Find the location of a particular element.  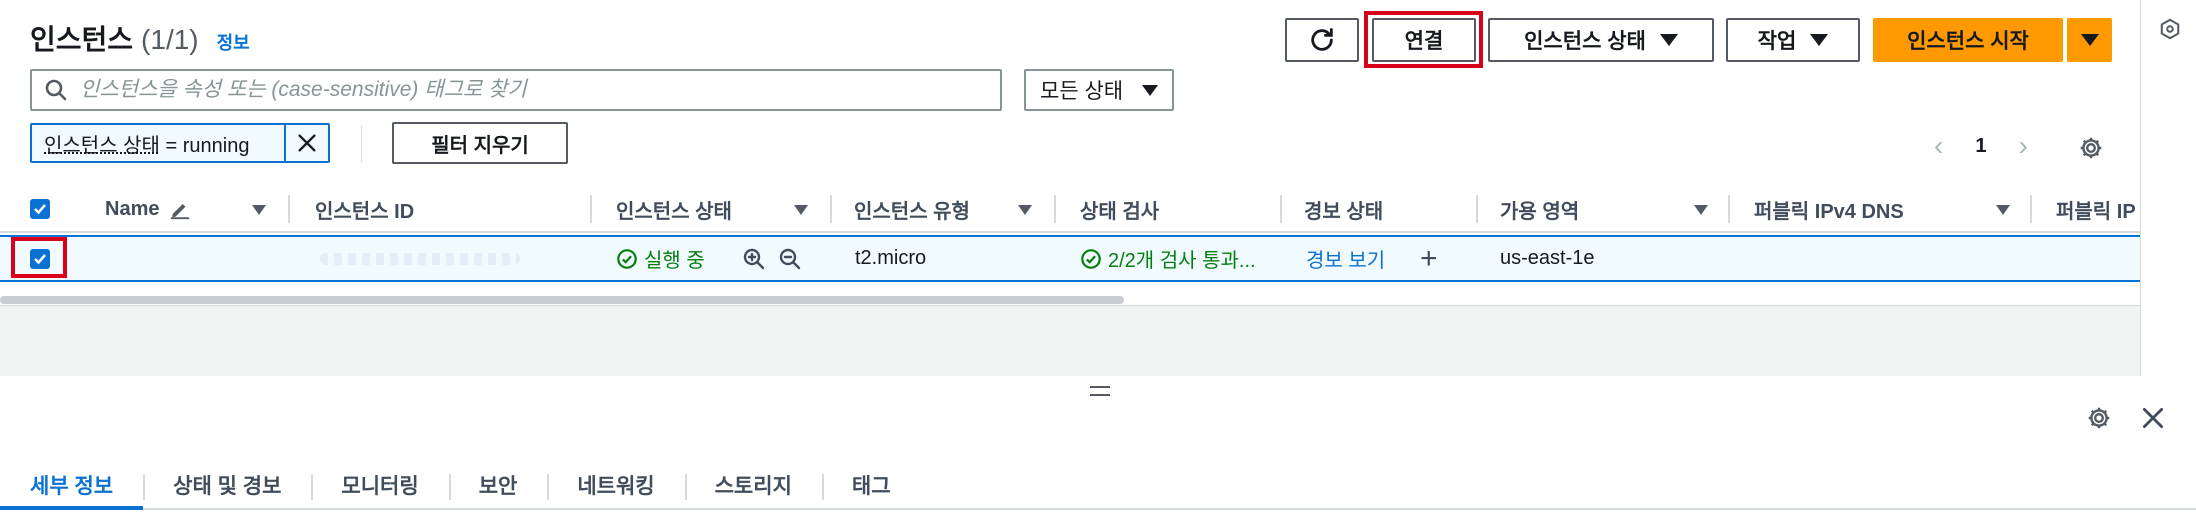

filter-token: 인스턴스 상태 = running is located at coordinates (180, 143).